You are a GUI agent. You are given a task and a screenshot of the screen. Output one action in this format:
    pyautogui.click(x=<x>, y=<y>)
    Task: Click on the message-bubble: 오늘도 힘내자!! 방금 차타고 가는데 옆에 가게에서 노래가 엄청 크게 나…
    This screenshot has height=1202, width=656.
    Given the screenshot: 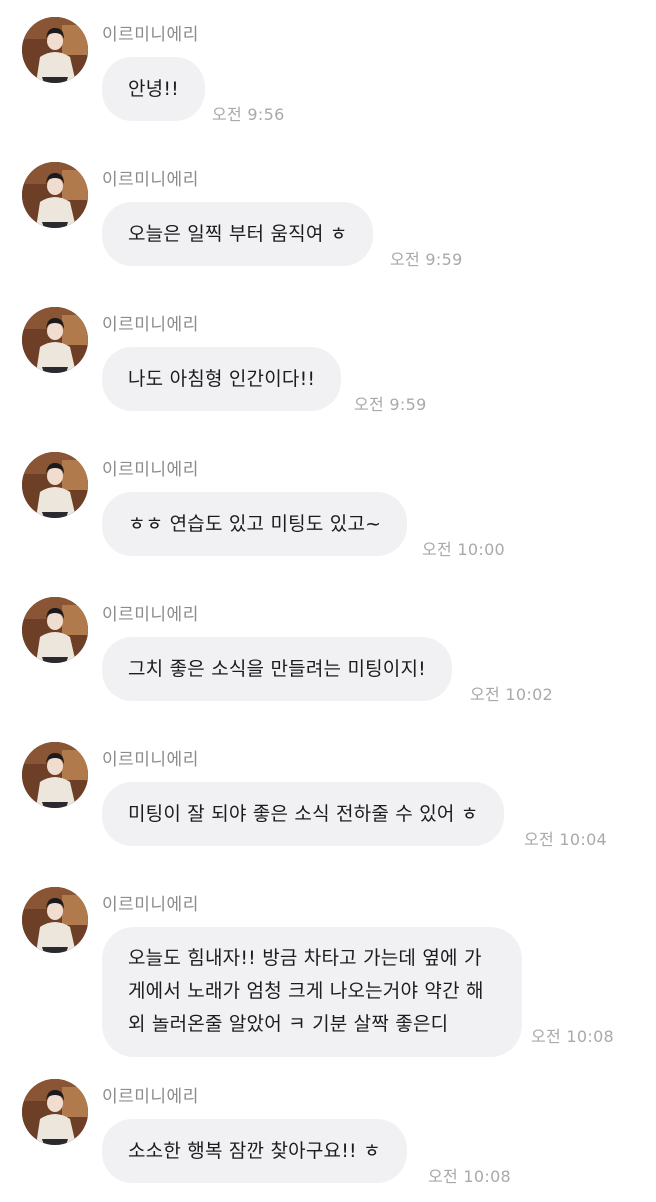 What is the action you would take?
    pyautogui.click(x=312, y=992)
    